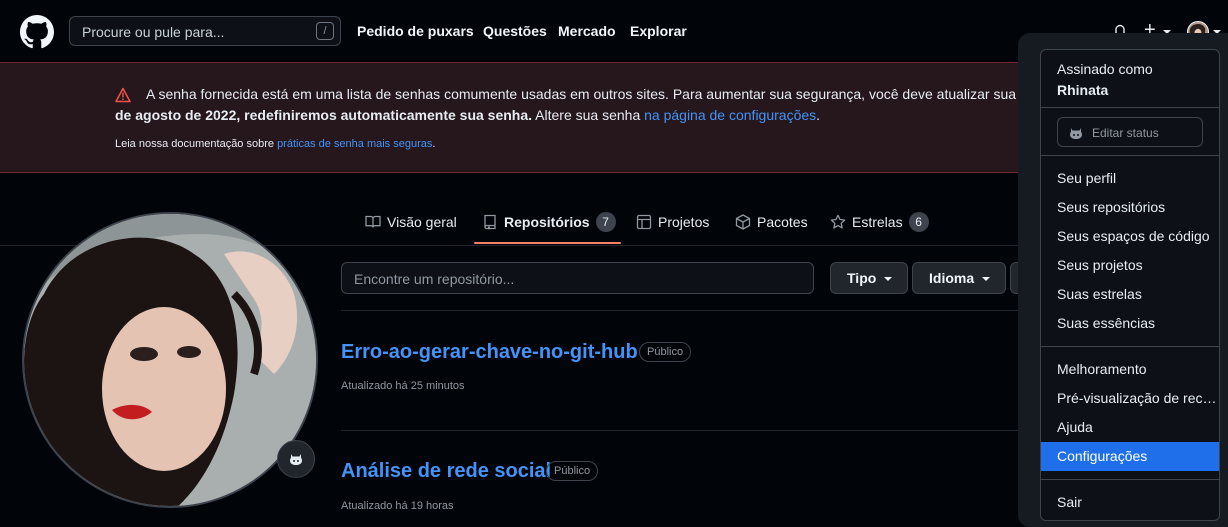 The width and height of the screenshot is (1228, 527). I want to click on tab-label: Pacotes, so click(782, 222).